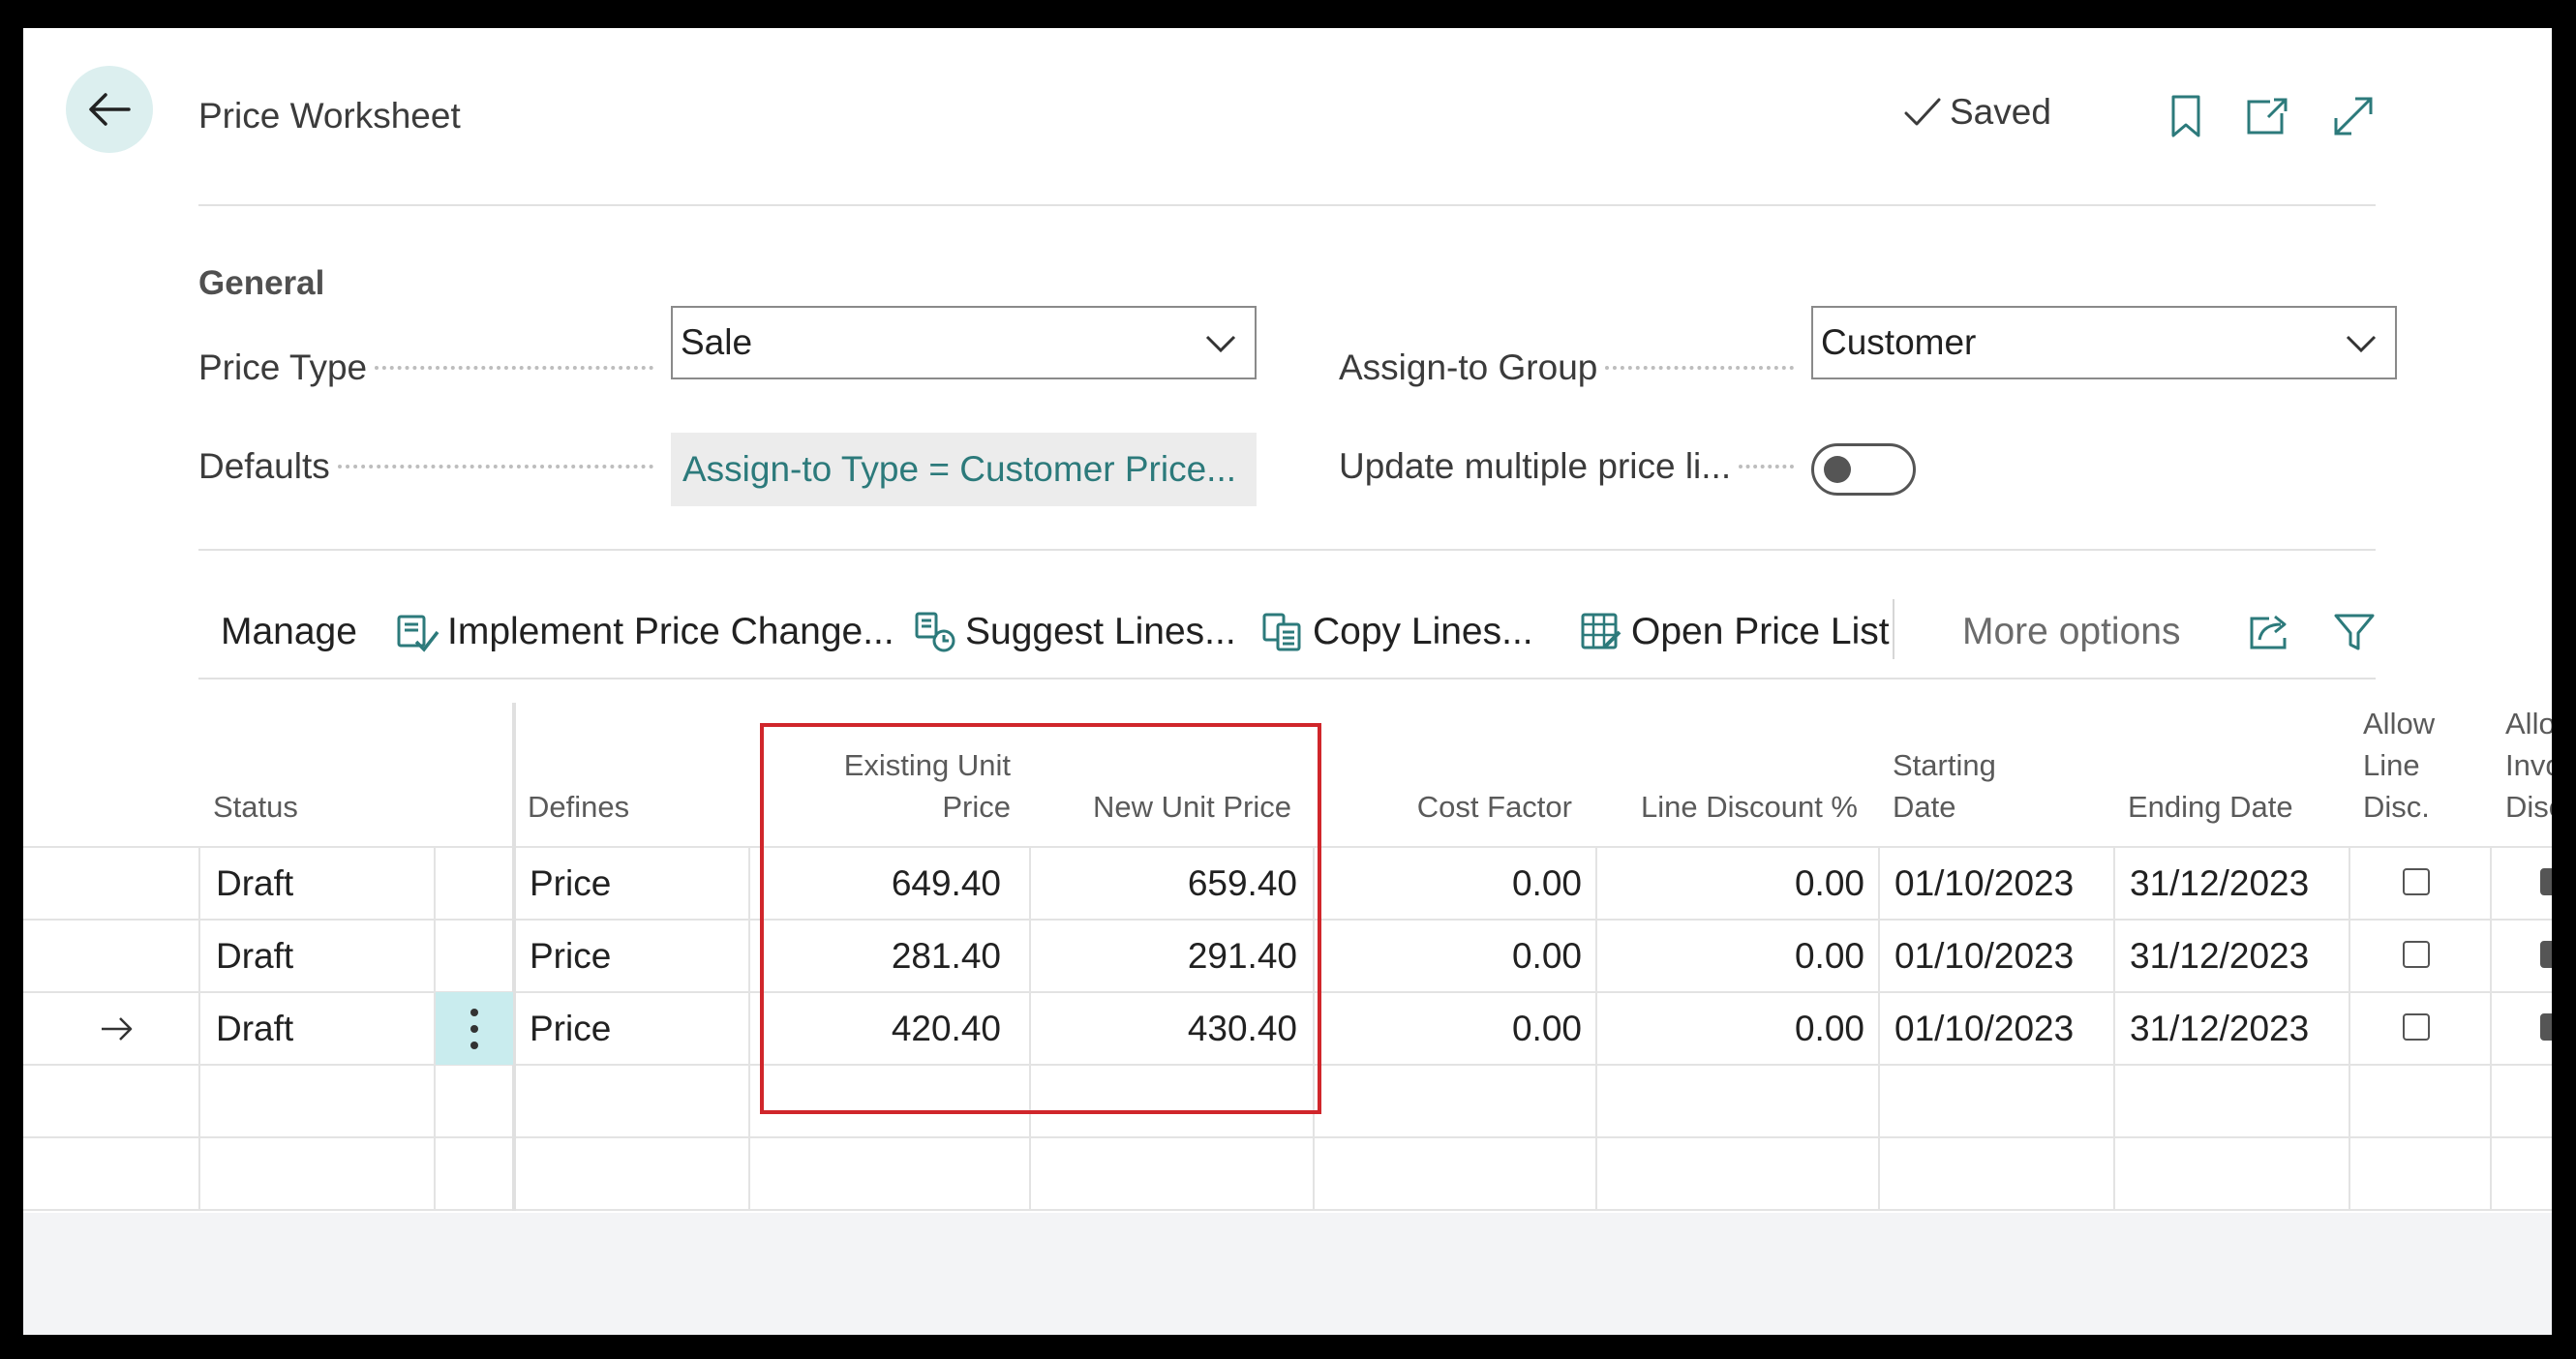 This screenshot has width=2576, height=1359. Describe the element at coordinates (1288, 1274) in the screenshot. I see `page-footer-area` at that location.